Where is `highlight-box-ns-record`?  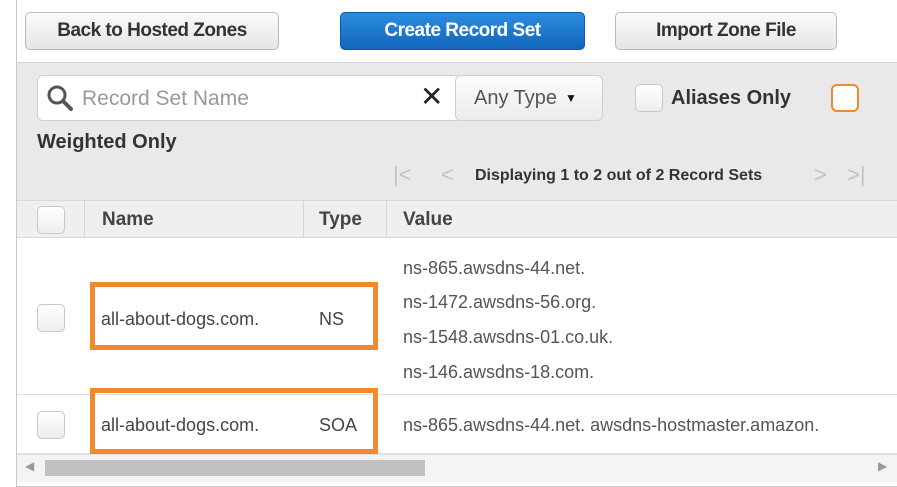 highlight-box-ns-record is located at coordinates (234, 316).